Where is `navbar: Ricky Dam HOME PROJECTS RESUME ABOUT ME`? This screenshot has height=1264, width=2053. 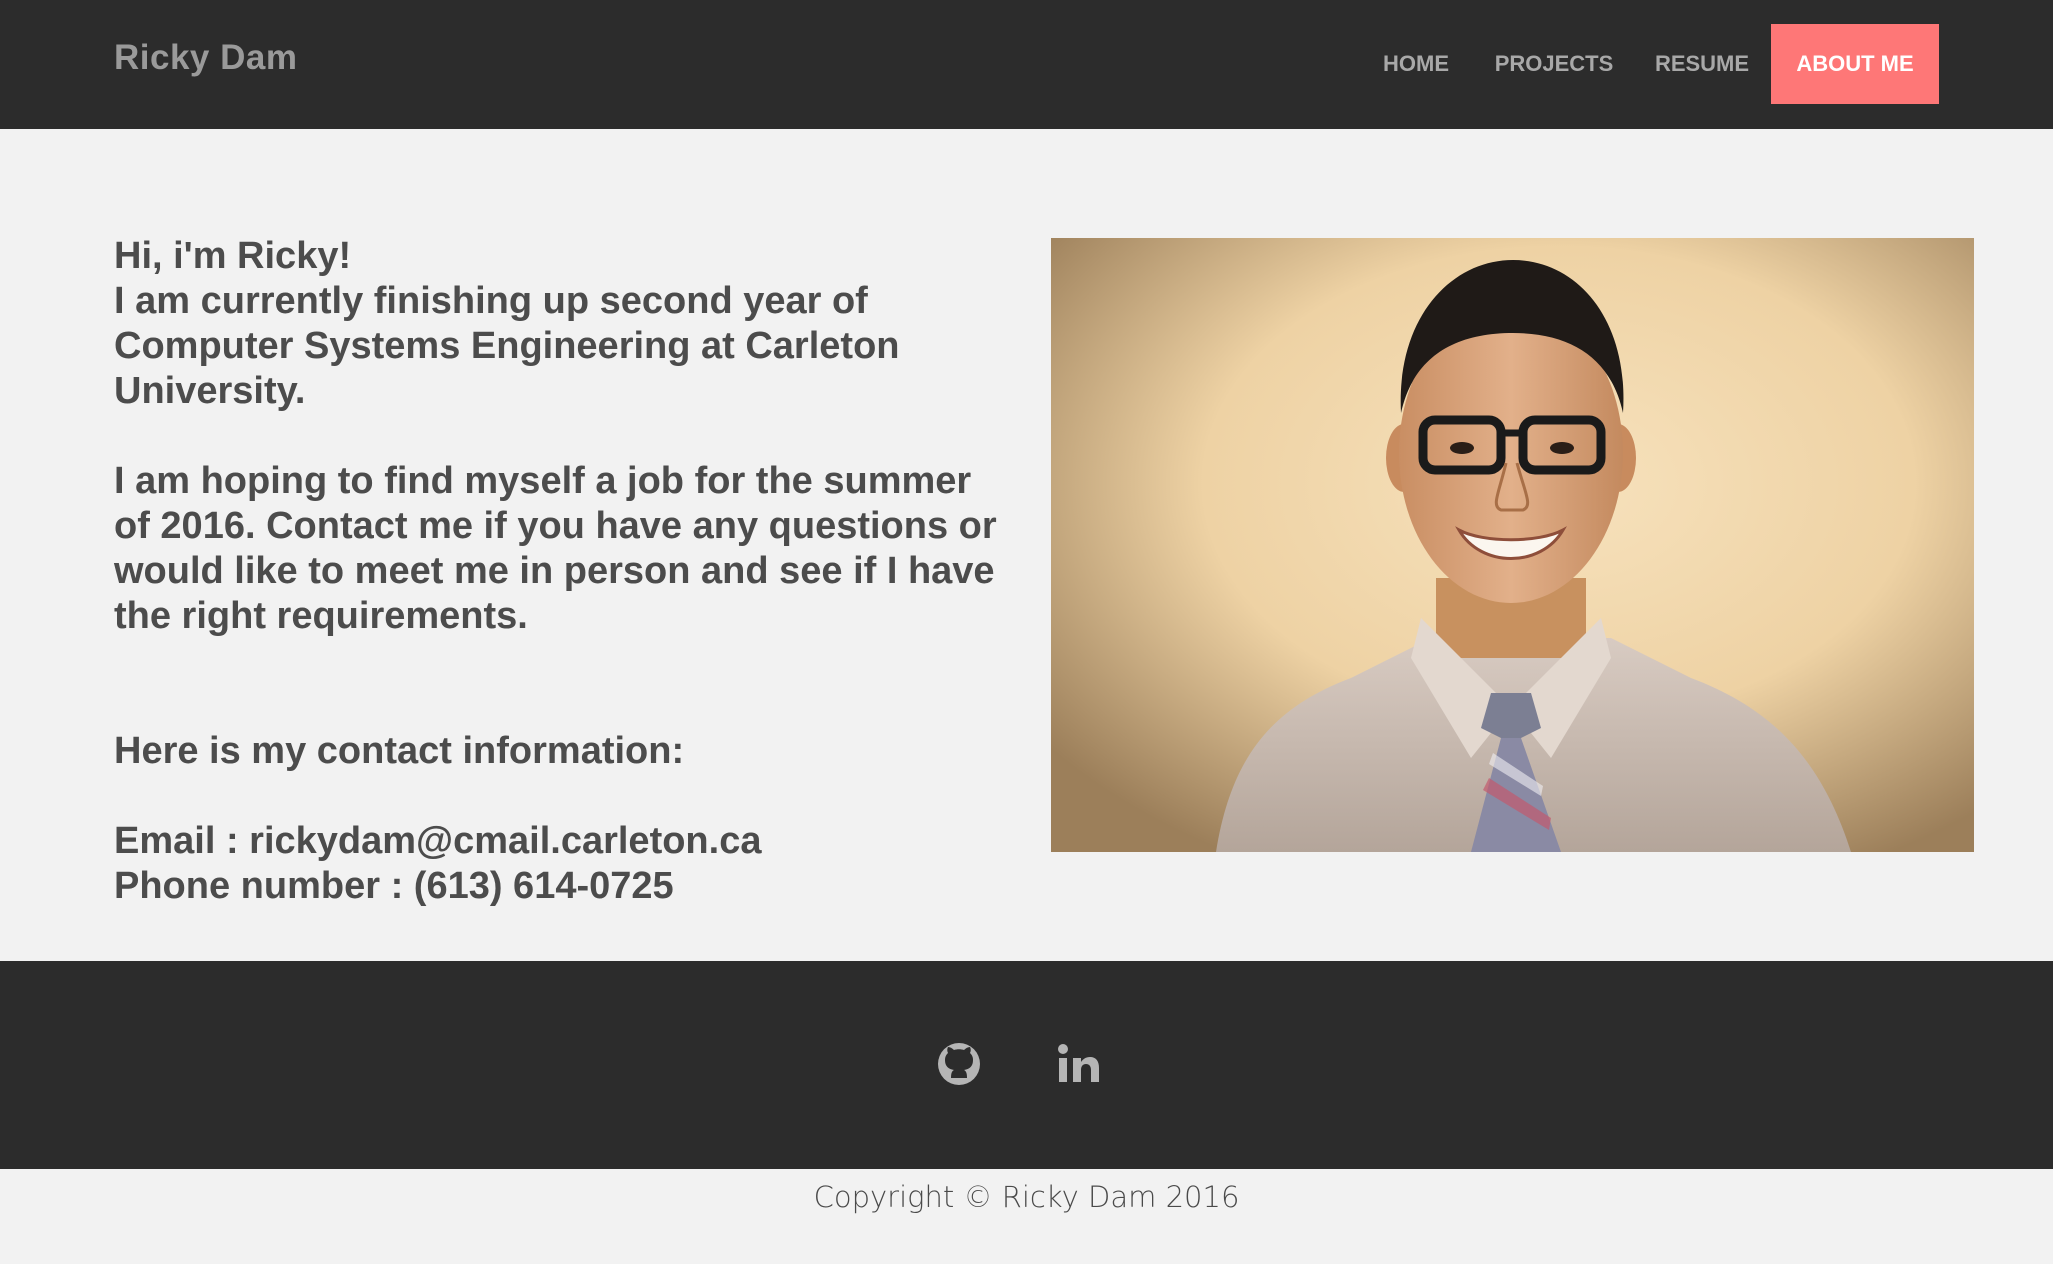
navbar: Ricky Dam HOME PROJECTS RESUME ABOUT ME is located at coordinates (1026, 64).